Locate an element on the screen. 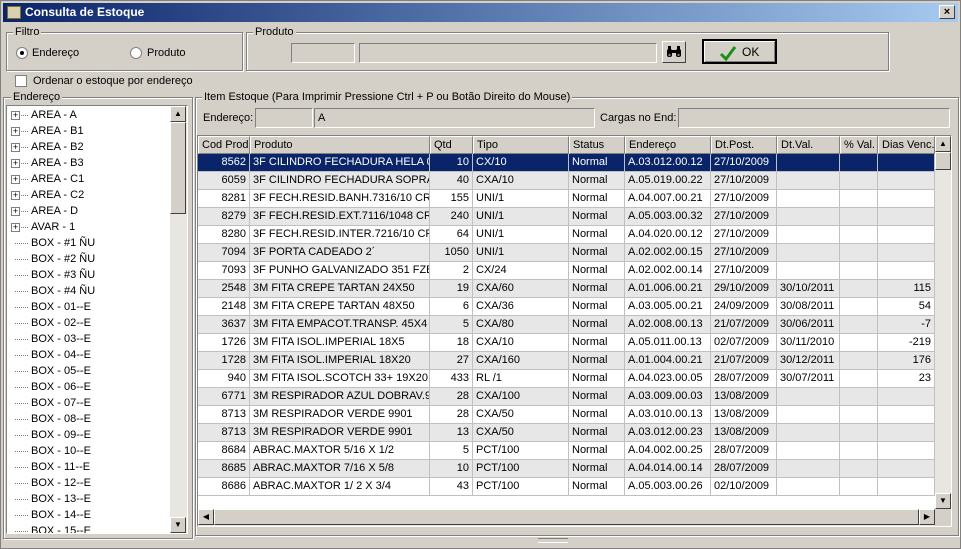  tree-node-label: AREA - C1 is located at coordinates (58, 179).